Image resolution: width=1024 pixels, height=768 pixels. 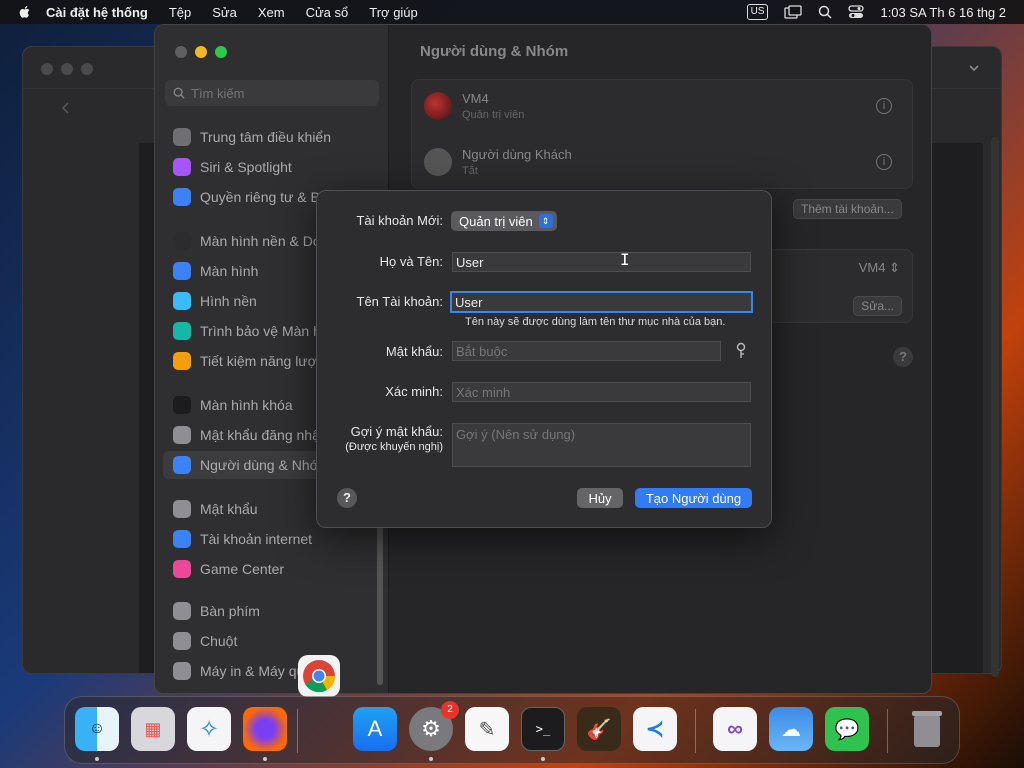 What do you see at coordinates (974, 68) in the screenshot?
I see `tab-menu-chevron-icon` at bounding box center [974, 68].